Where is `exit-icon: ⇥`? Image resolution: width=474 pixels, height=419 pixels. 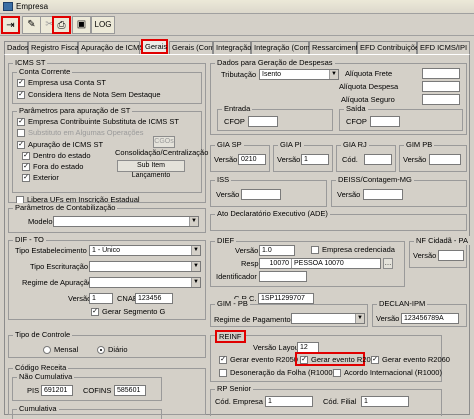 exit-icon: ⇥ is located at coordinates (10, 25).